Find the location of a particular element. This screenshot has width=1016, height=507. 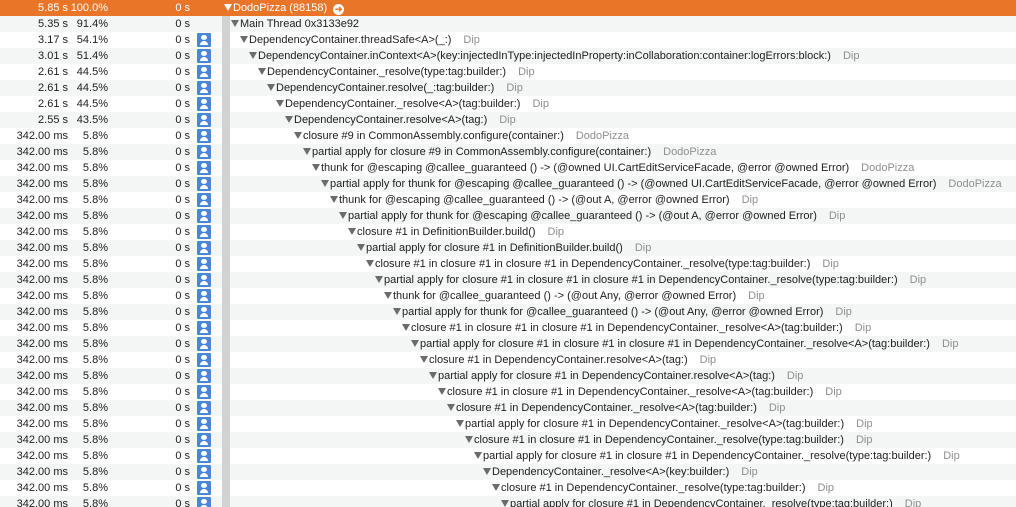

call-tree-row: 5.35 s 91.4% 0 s Main Thread 0x3133e92 is located at coordinates (508, 24).